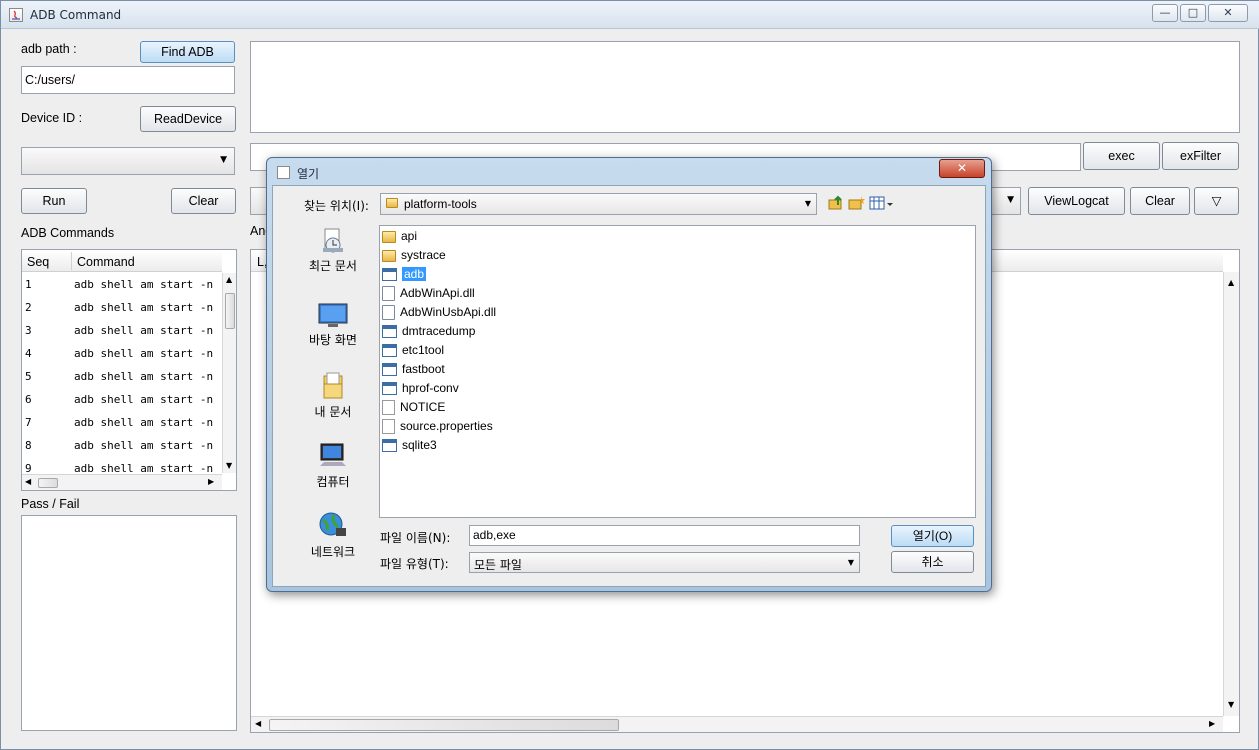 The height and width of the screenshot is (750, 1259). I want to click on new-folder-icon, so click(856, 203).